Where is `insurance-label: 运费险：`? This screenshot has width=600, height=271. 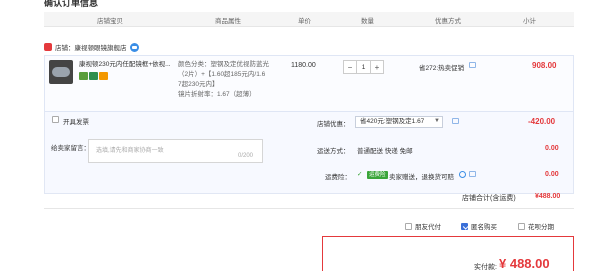
insurance-label: 运费险： is located at coordinates (338, 177).